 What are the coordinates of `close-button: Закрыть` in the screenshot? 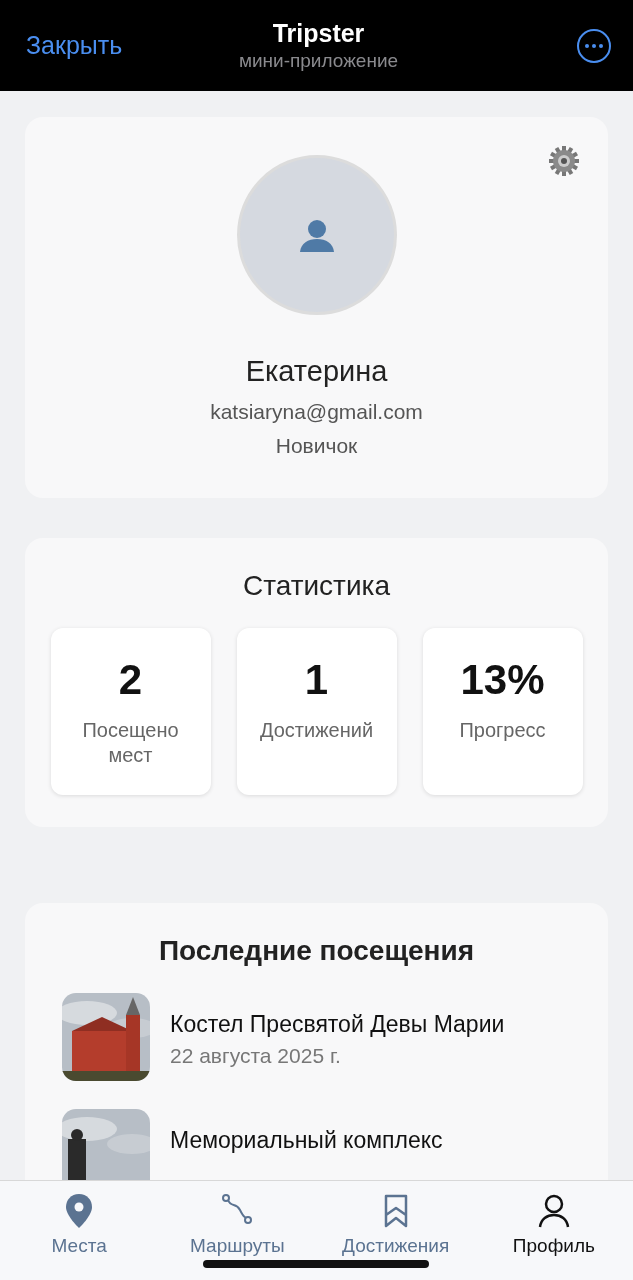 It's located at (74, 45).